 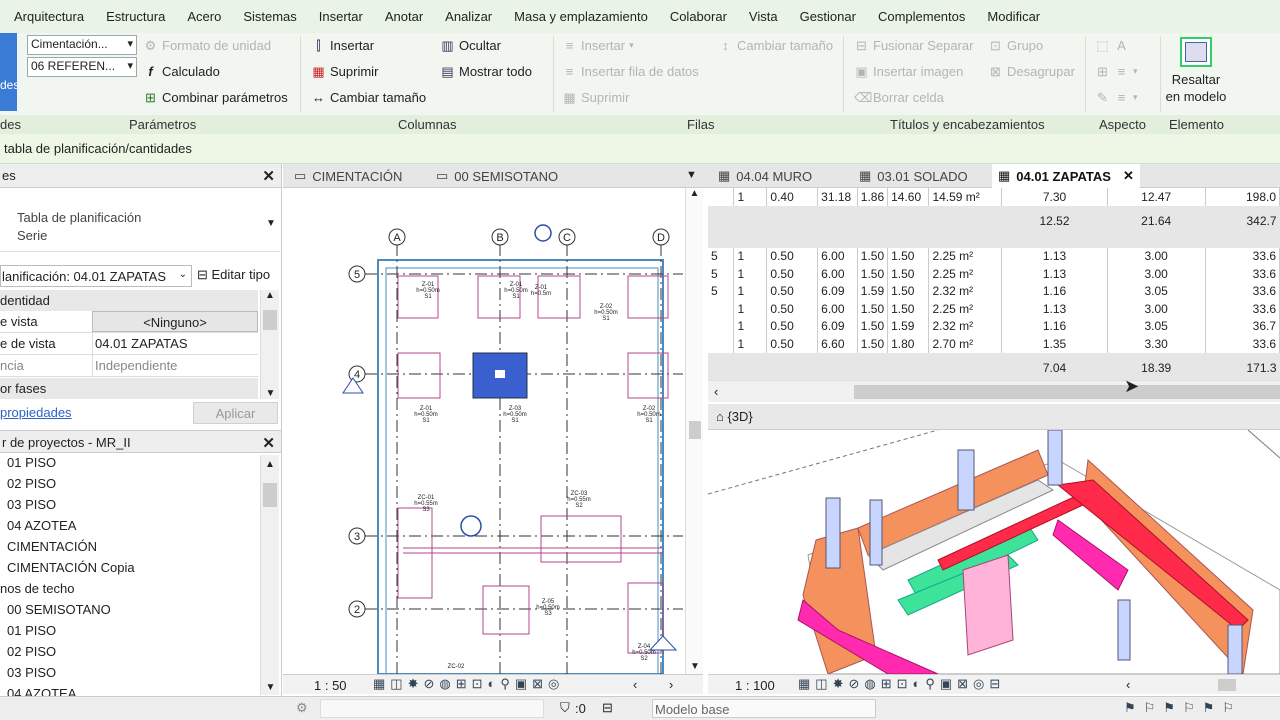 What do you see at coordinates (698, 16) in the screenshot?
I see `menu-item: Colaborar` at bounding box center [698, 16].